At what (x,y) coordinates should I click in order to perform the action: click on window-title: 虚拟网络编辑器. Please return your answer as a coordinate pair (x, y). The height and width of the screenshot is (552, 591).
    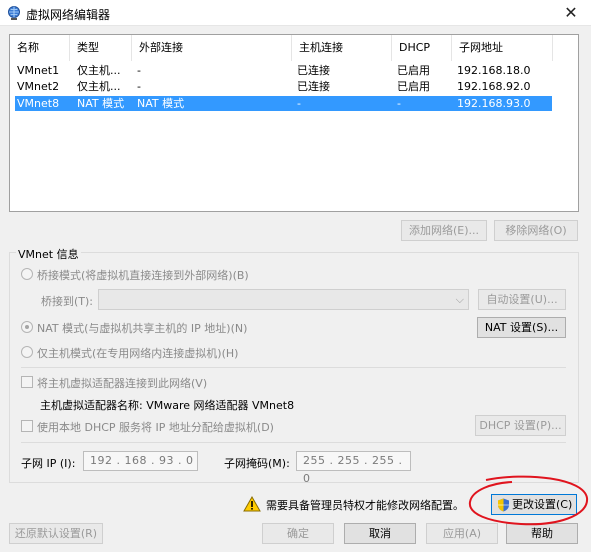
    Looking at the image, I should click on (68, 15).